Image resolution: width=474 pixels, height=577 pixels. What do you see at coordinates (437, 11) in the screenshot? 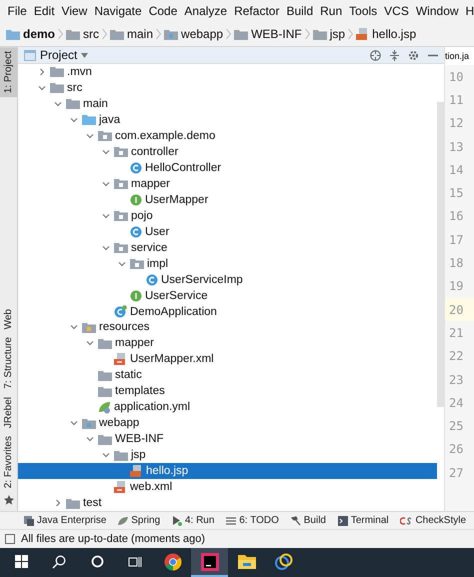
I see `menu-item: Window` at bounding box center [437, 11].